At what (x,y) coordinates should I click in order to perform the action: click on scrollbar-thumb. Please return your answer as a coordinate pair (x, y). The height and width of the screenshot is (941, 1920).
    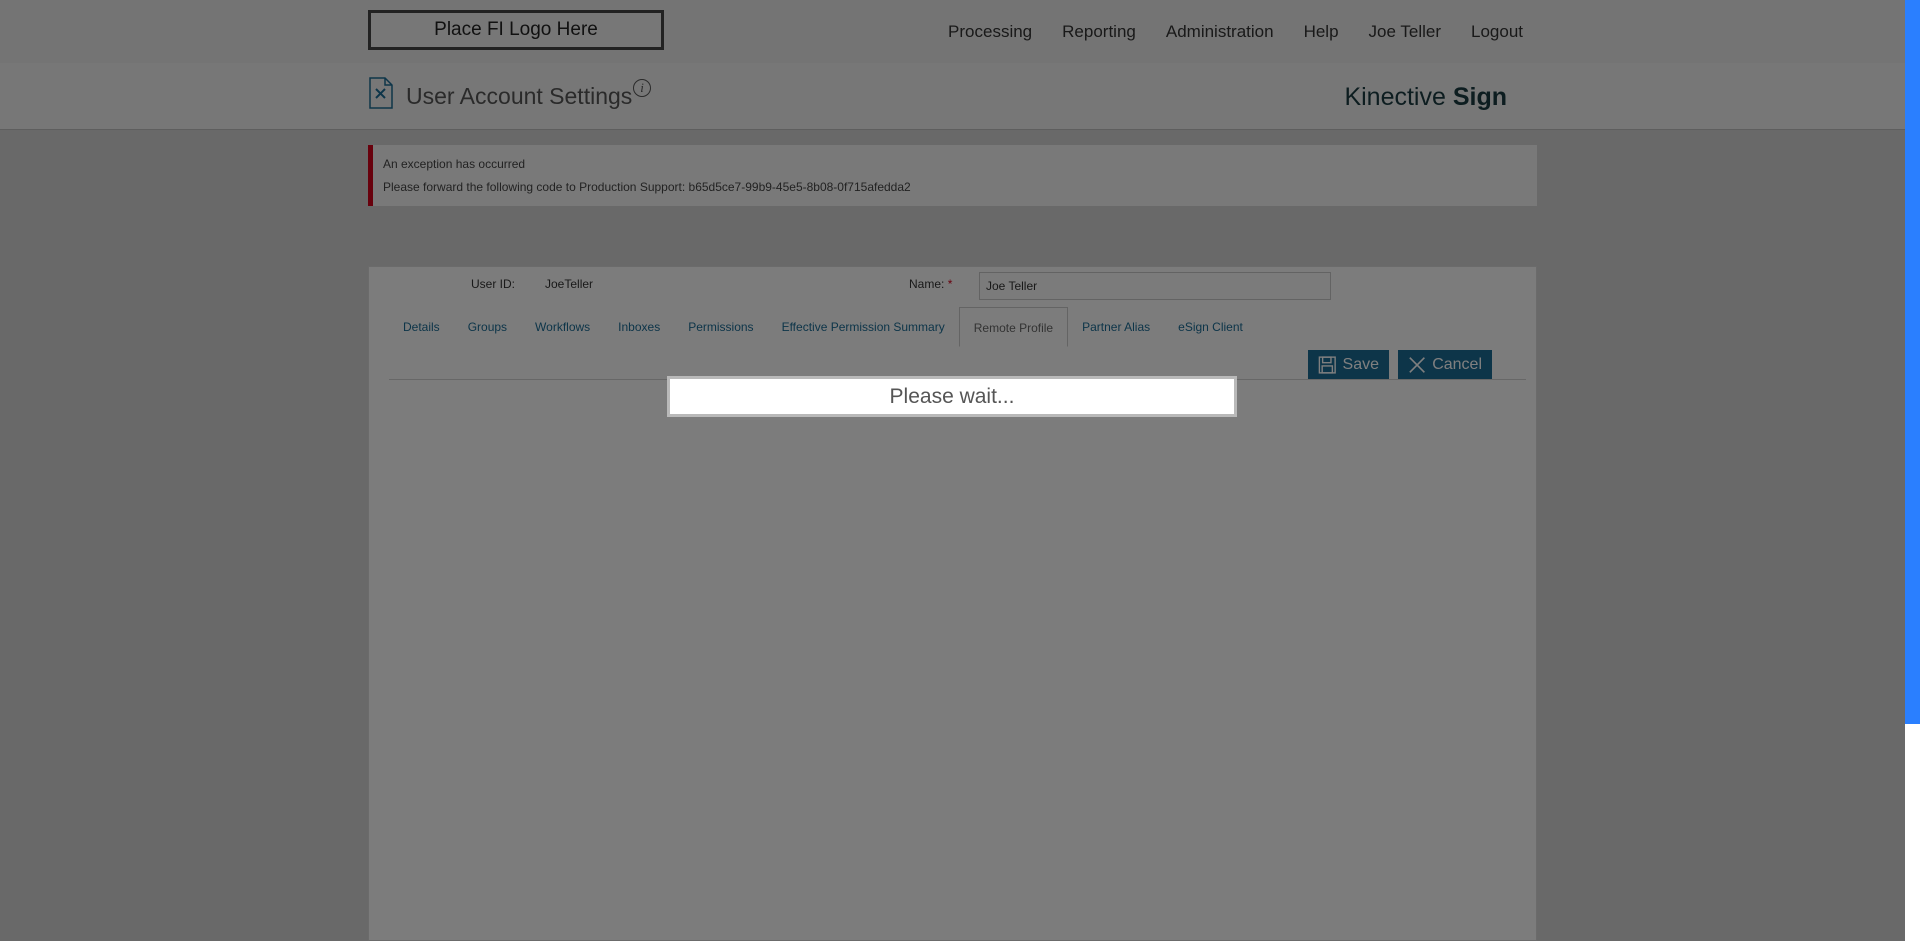
    Looking at the image, I should click on (1912, 362).